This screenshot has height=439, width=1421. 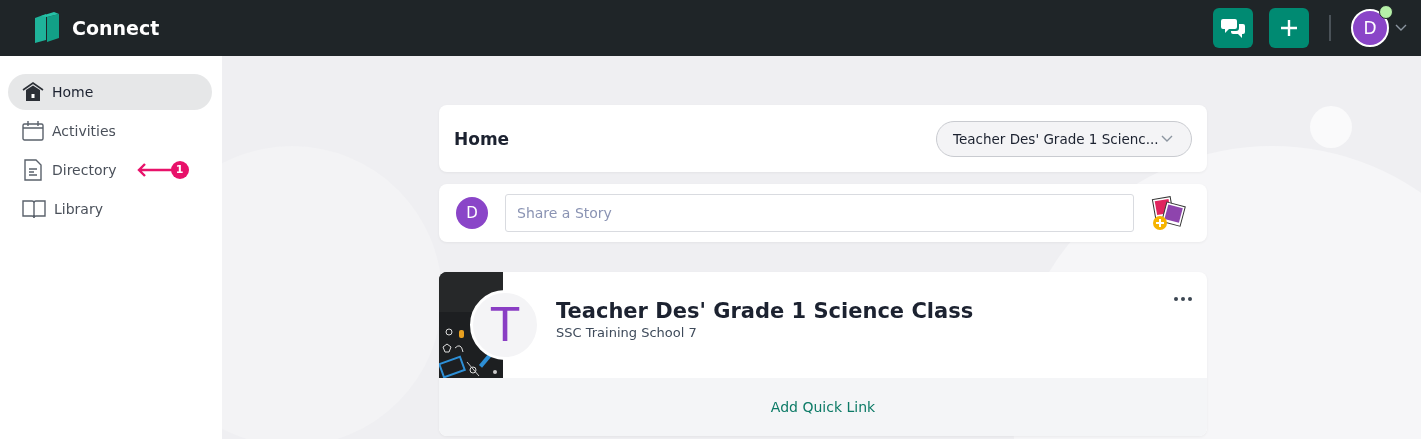 I want to click on app-name: Connect, so click(x=116, y=28).